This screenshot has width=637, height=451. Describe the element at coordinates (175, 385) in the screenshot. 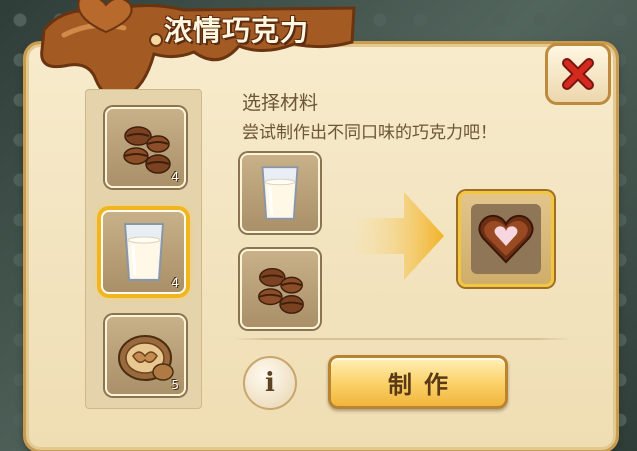

I see `material-count: 5` at that location.